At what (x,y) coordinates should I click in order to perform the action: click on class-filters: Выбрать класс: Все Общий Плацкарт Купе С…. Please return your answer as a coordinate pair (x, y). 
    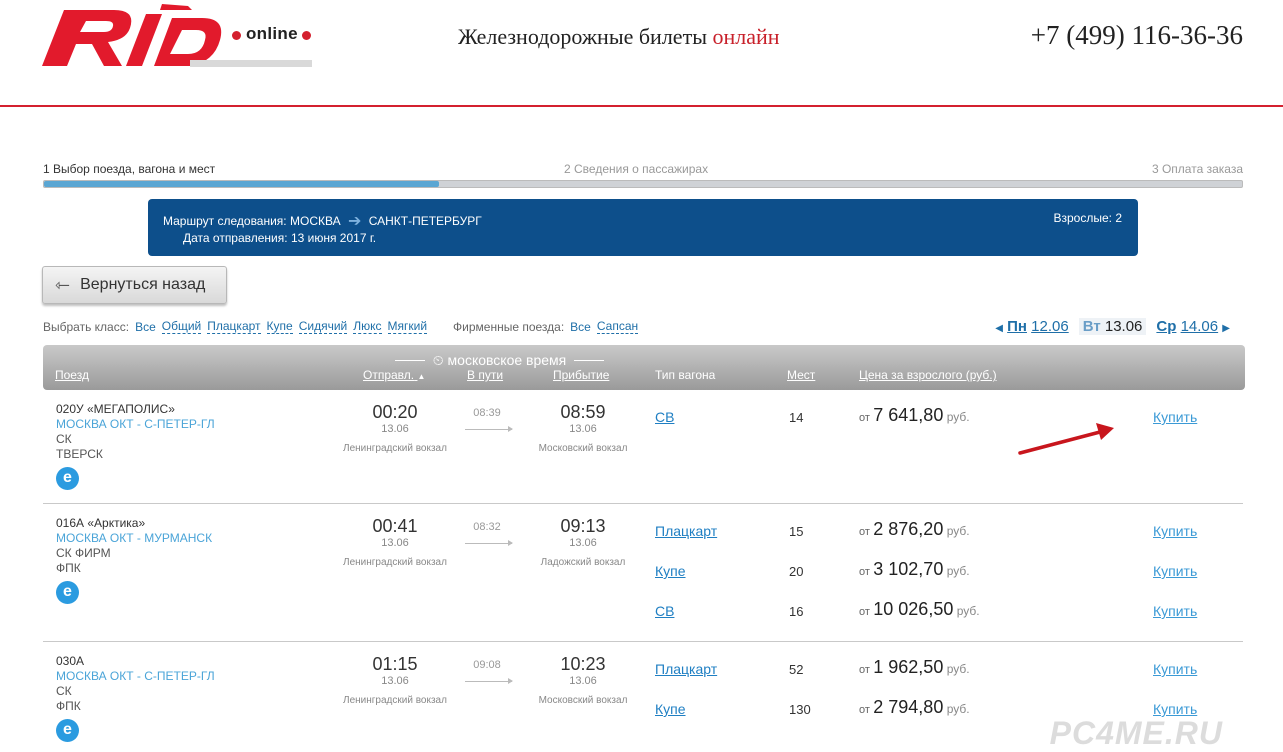
    Looking at the image, I should click on (341, 326).